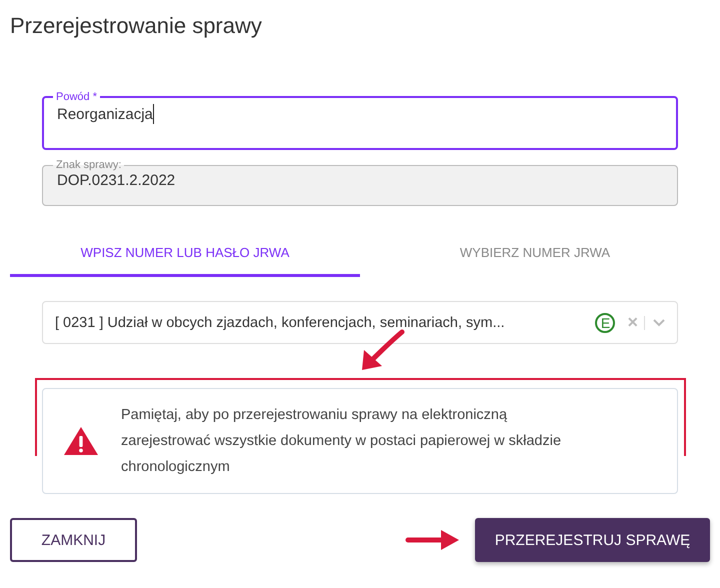 The width and height of the screenshot is (720, 588). Describe the element at coordinates (76, 97) in the screenshot. I see `field-label: Powód *` at that location.